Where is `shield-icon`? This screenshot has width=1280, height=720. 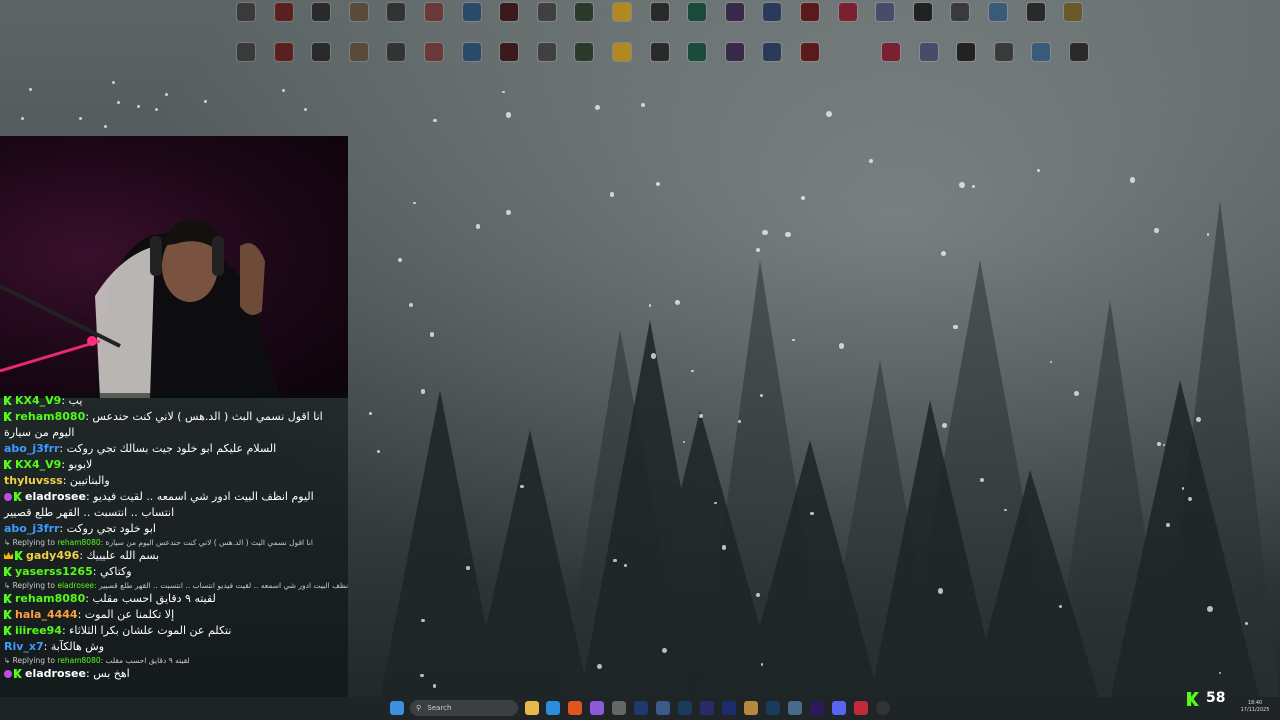 shield-icon is located at coordinates (795, 708).